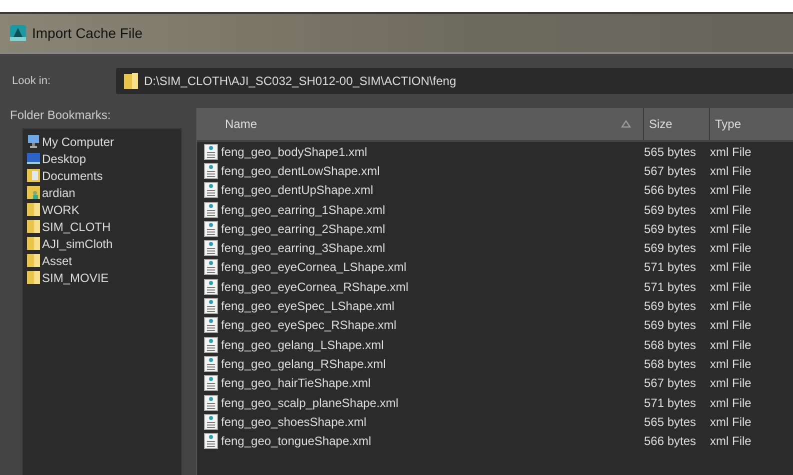 The height and width of the screenshot is (475, 793). Describe the element at coordinates (302, 345) in the screenshot. I see `file-name: feng_geo_gelang_LShape.xml` at that location.